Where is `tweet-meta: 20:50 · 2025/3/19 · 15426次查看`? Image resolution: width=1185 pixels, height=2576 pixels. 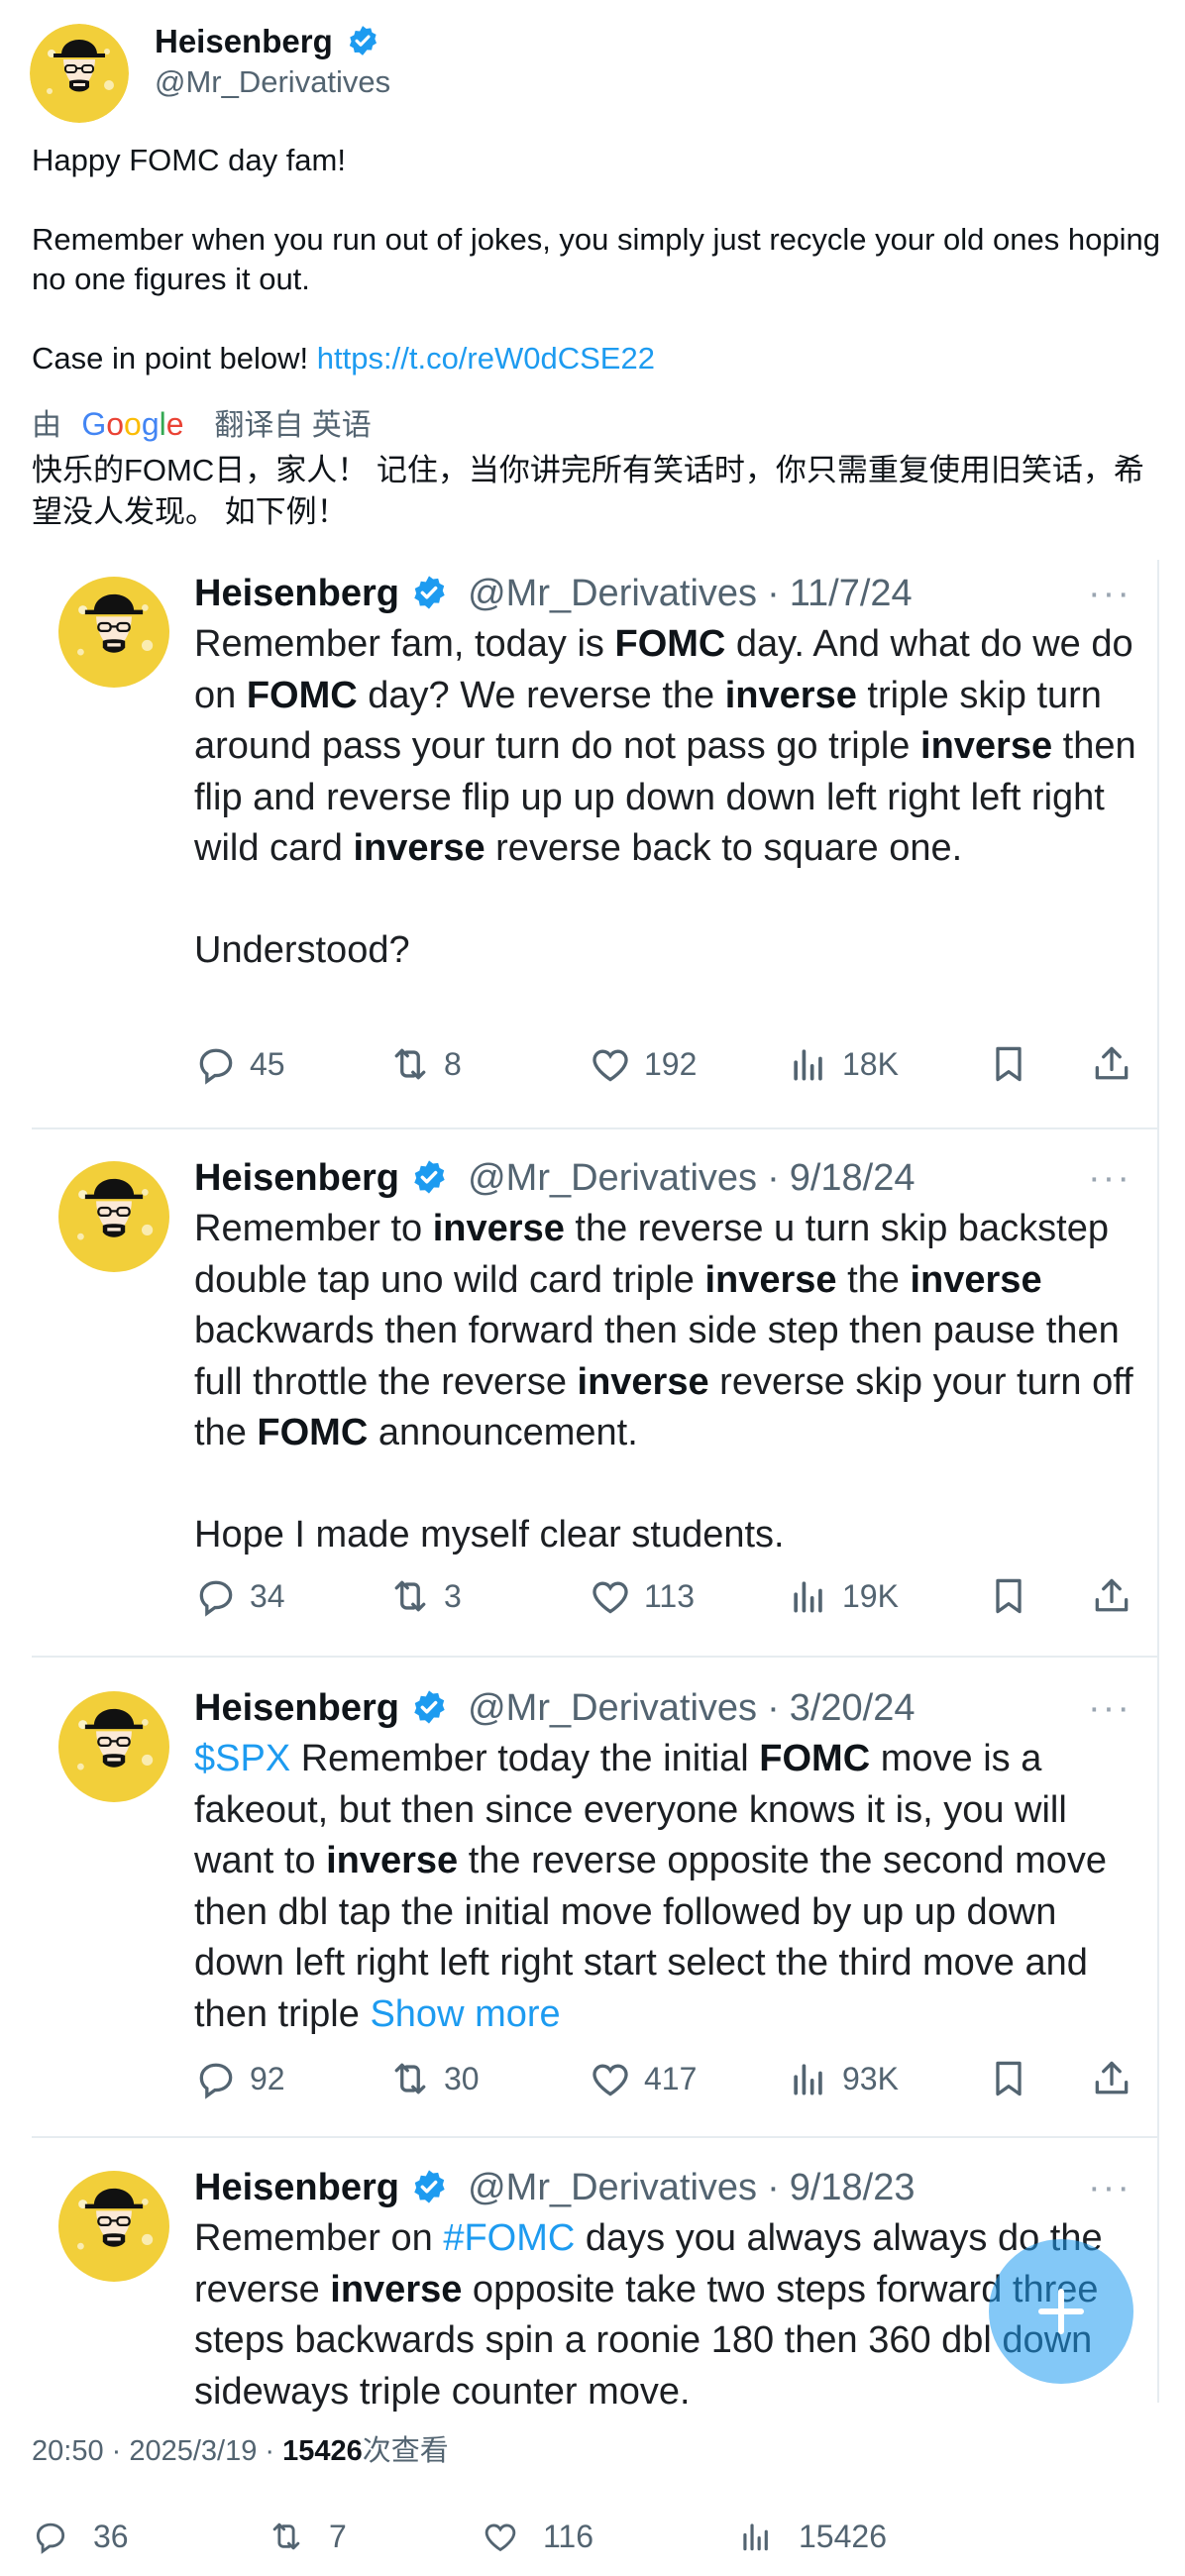 tweet-meta: 20:50 · 2025/3/19 · 15426次查看 is located at coordinates (240, 2451).